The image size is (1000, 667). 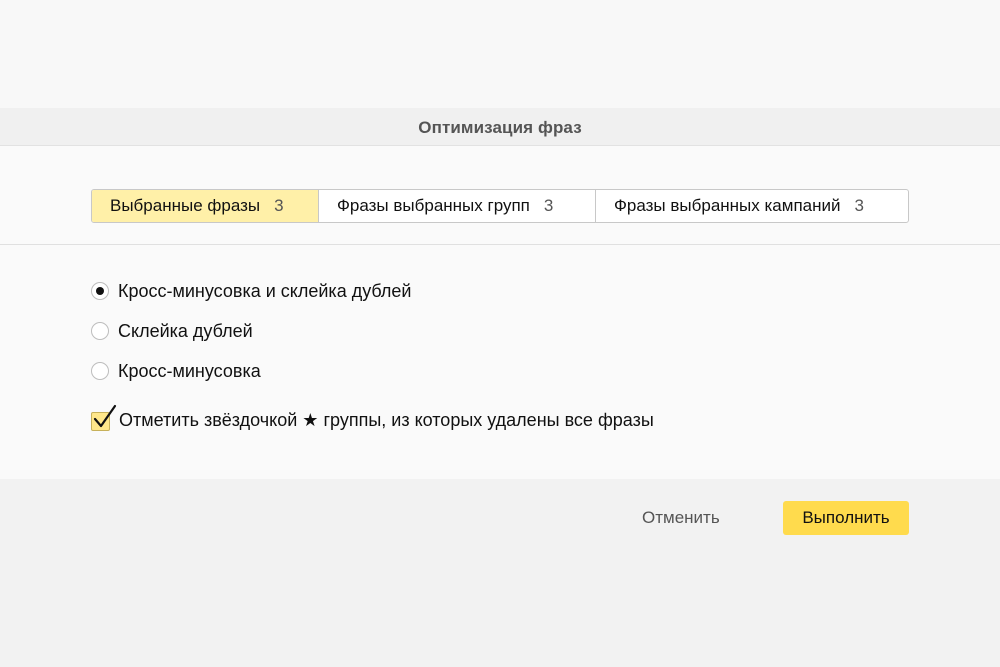 I want to click on option-cross-minus-and-merge: Кросс-минусовка и склейка дублей, so click(x=372, y=291).